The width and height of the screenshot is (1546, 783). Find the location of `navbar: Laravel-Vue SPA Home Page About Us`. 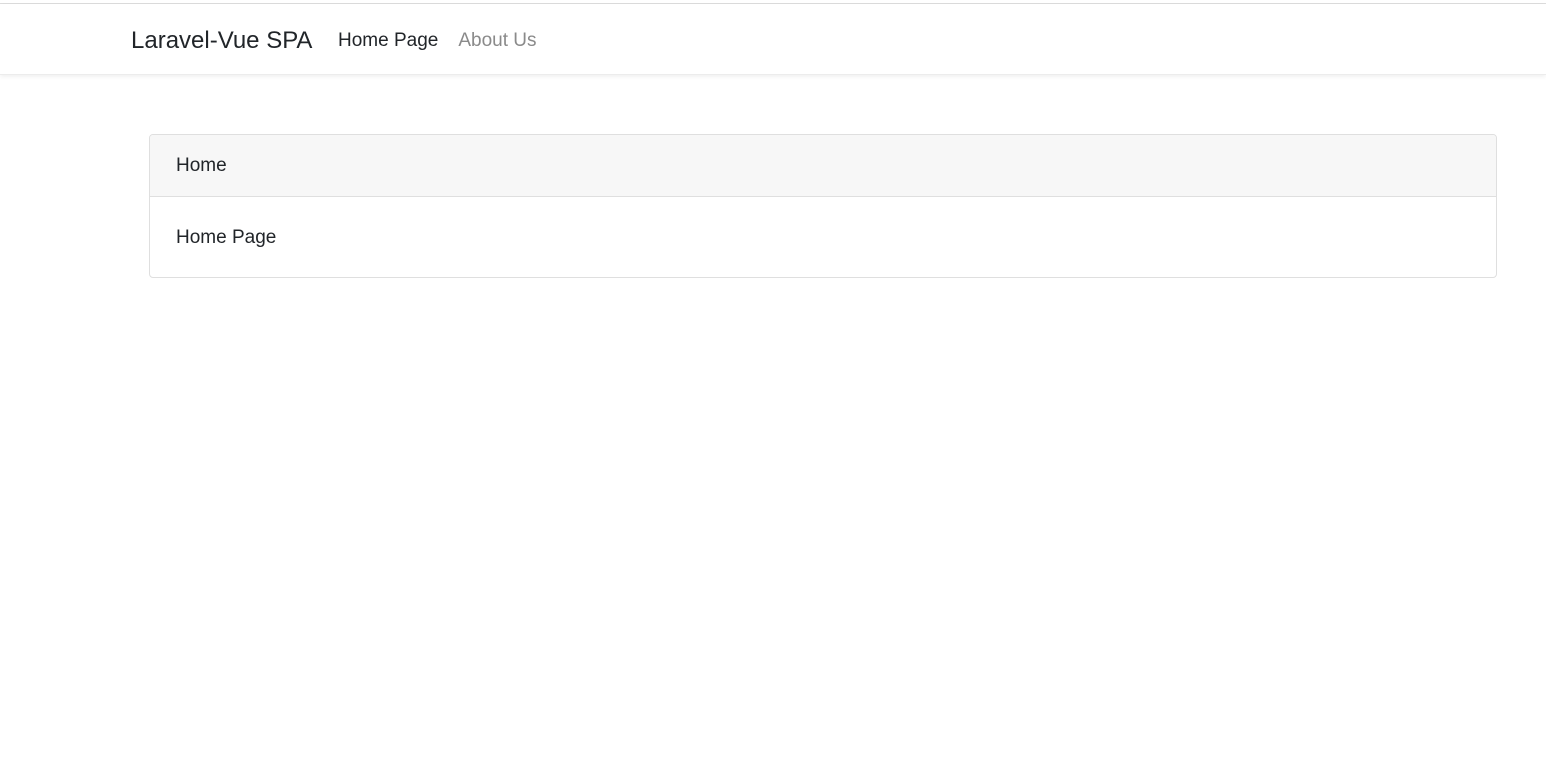

navbar: Laravel-Vue SPA Home Page About Us is located at coordinates (773, 39).